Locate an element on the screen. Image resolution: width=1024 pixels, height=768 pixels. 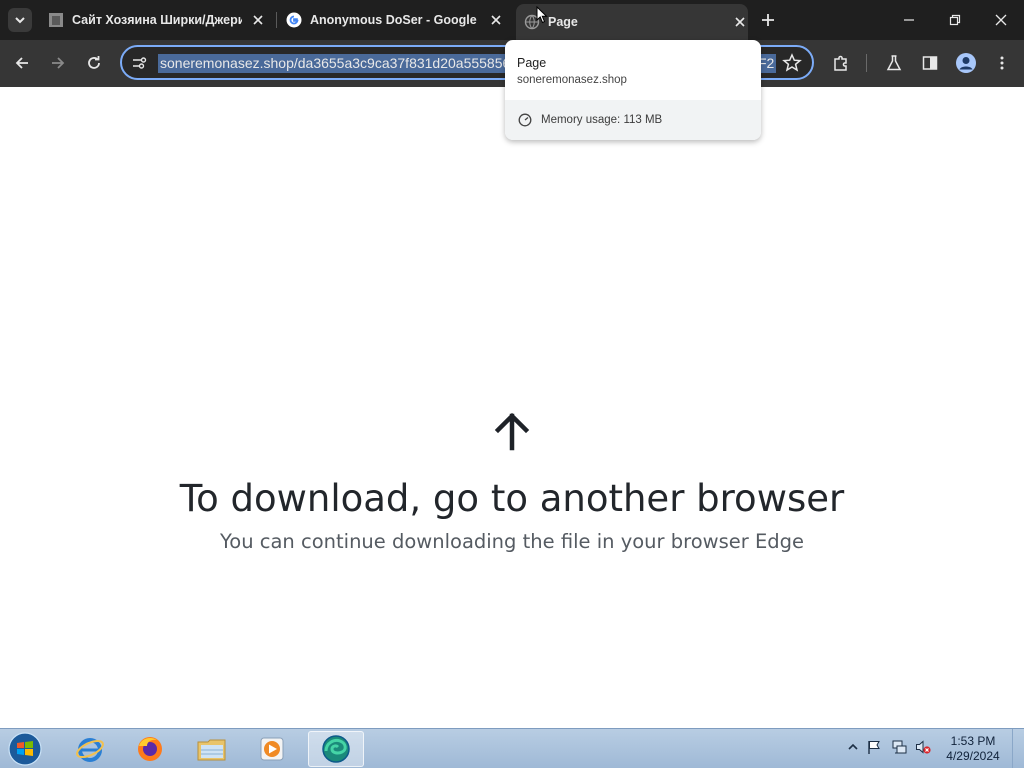
system-clock: 1:53 PM 4/29/2024 is located at coordinates (973, 749).